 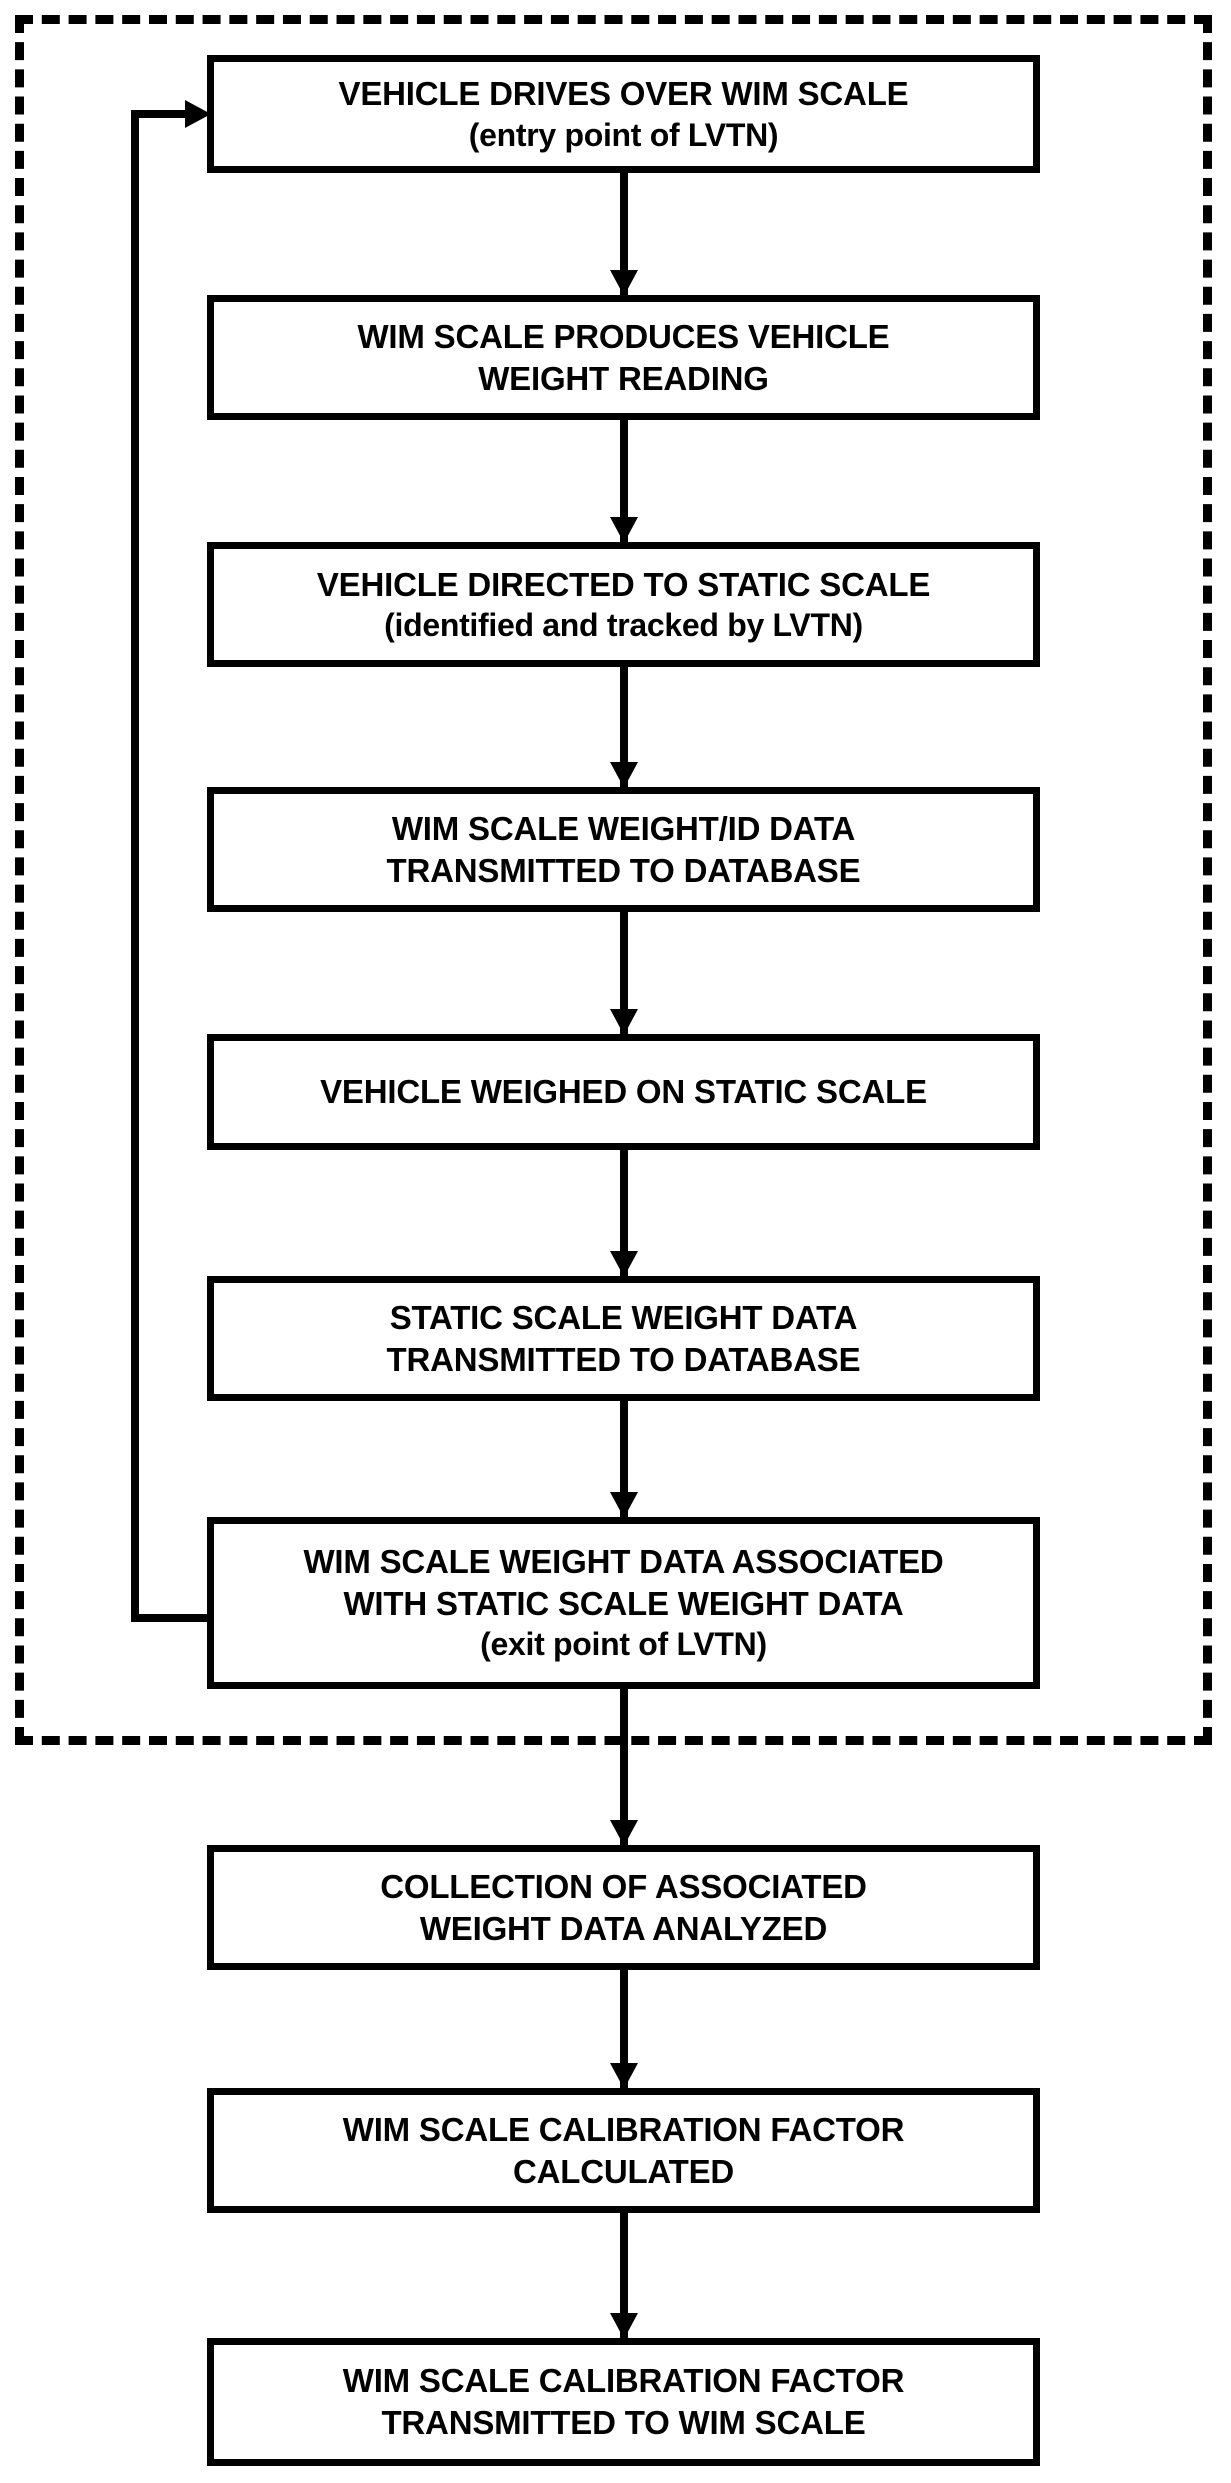 I want to click on node-line-1: VEHICLE WEIGHED ON STATIC SCALE, so click(x=623, y=1092).